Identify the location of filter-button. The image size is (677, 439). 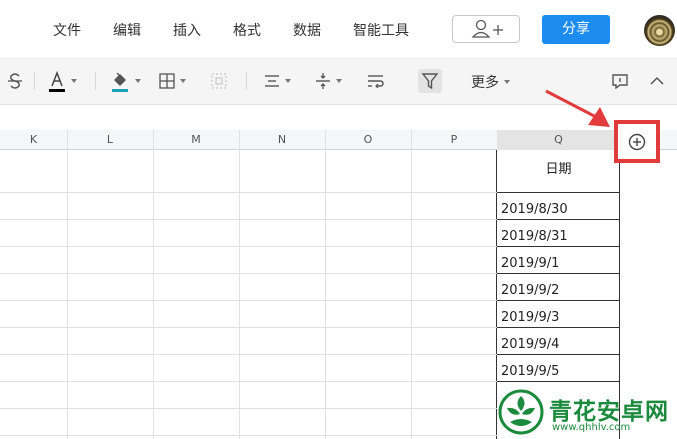
(430, 81).